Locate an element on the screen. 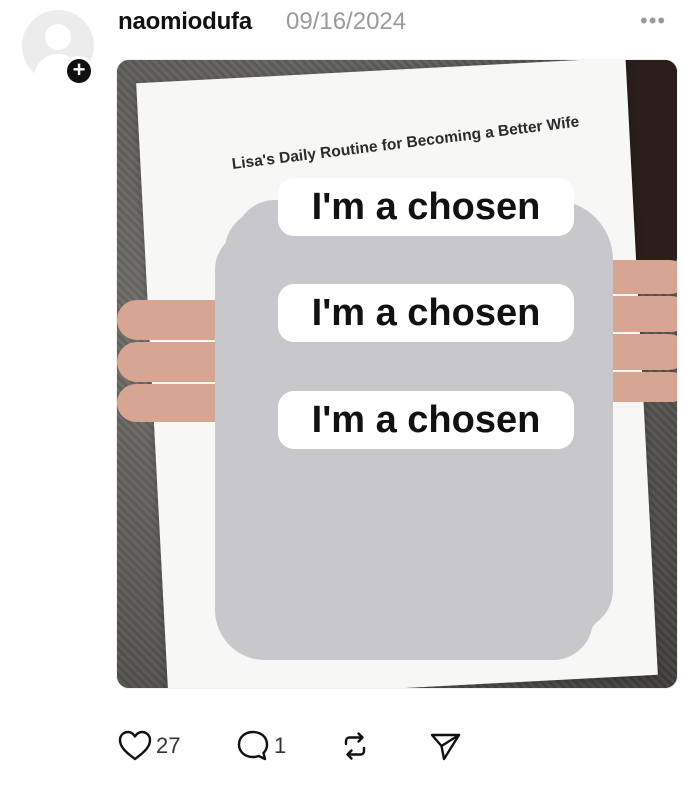 This screenshot has height=787, width=700. share-button is located at coordinates (445, 746).